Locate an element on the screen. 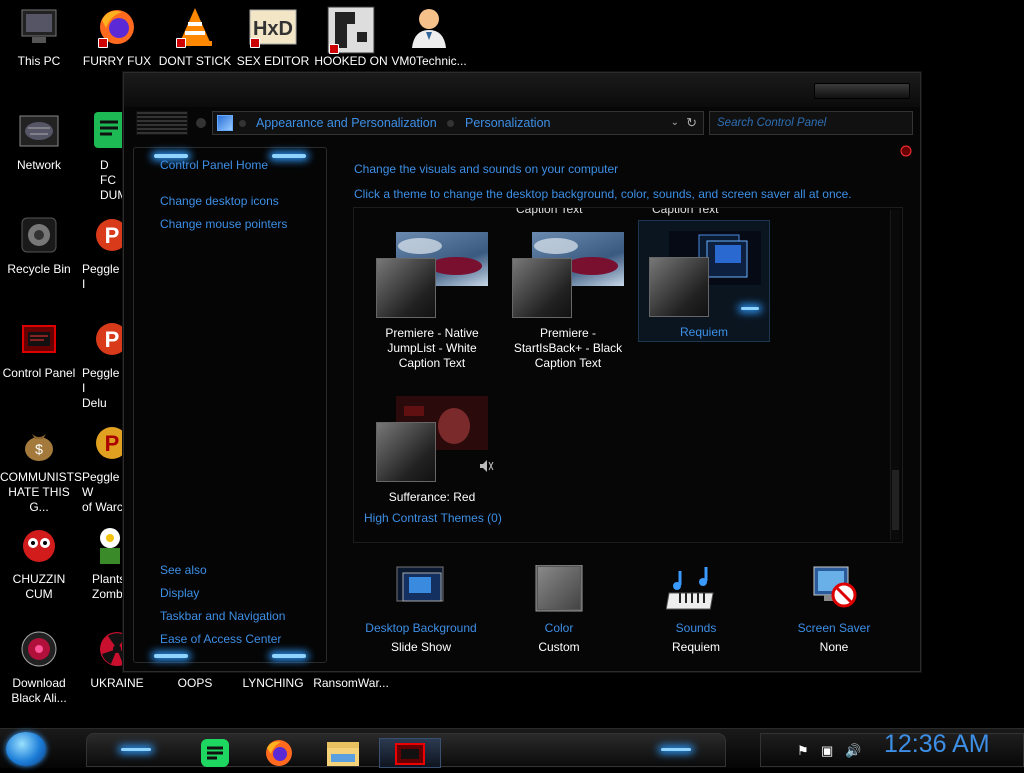 This screenshot has width=1024, height=773. color-setting: Color Custom is located at coordinates (559, 609).